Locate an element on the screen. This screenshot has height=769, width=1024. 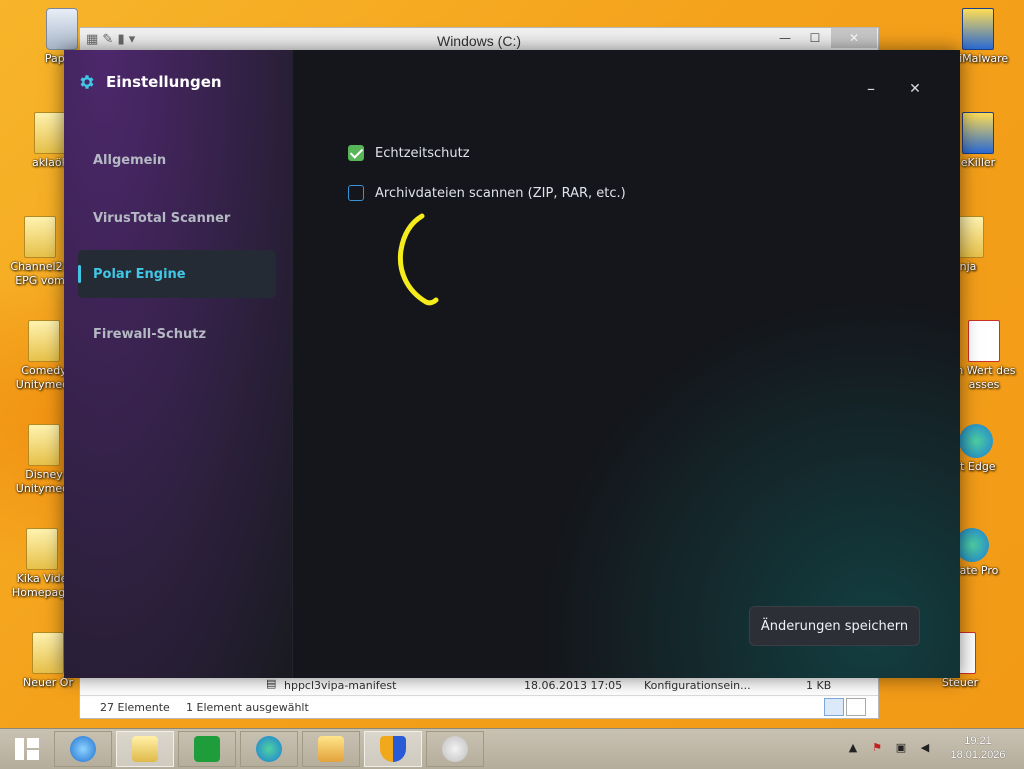
details-view-button is located at coordinates (834, 707).